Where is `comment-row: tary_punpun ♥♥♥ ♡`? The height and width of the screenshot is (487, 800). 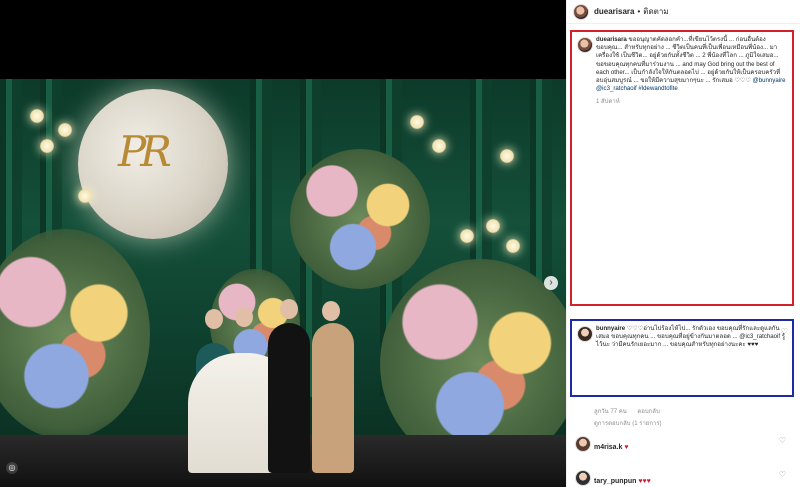 comment-row: tary_punpun ♥♥♥ ♡ is located at coordinates (682, 478).